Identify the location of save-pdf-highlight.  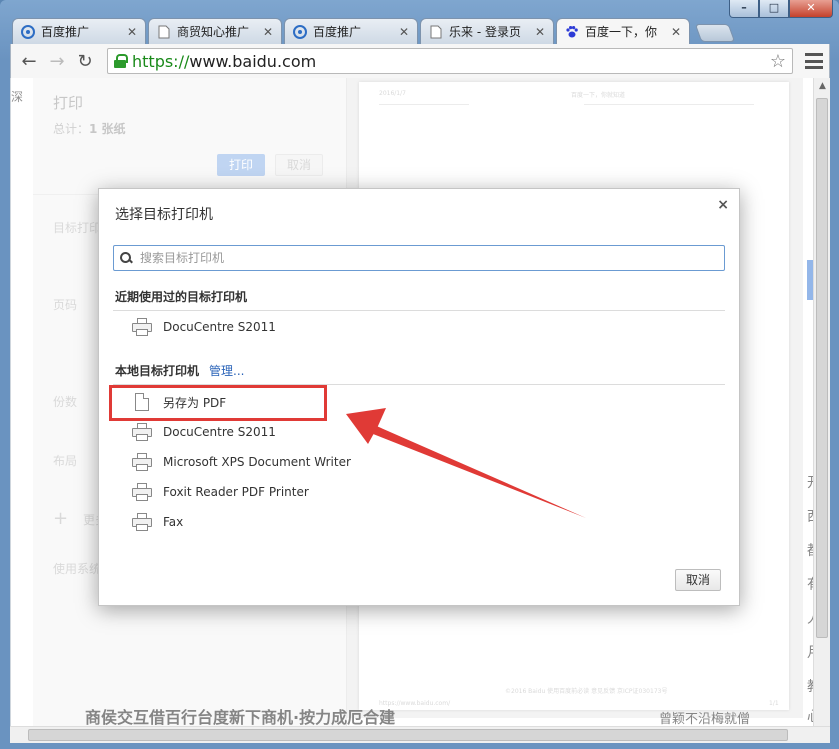
(218, 403).